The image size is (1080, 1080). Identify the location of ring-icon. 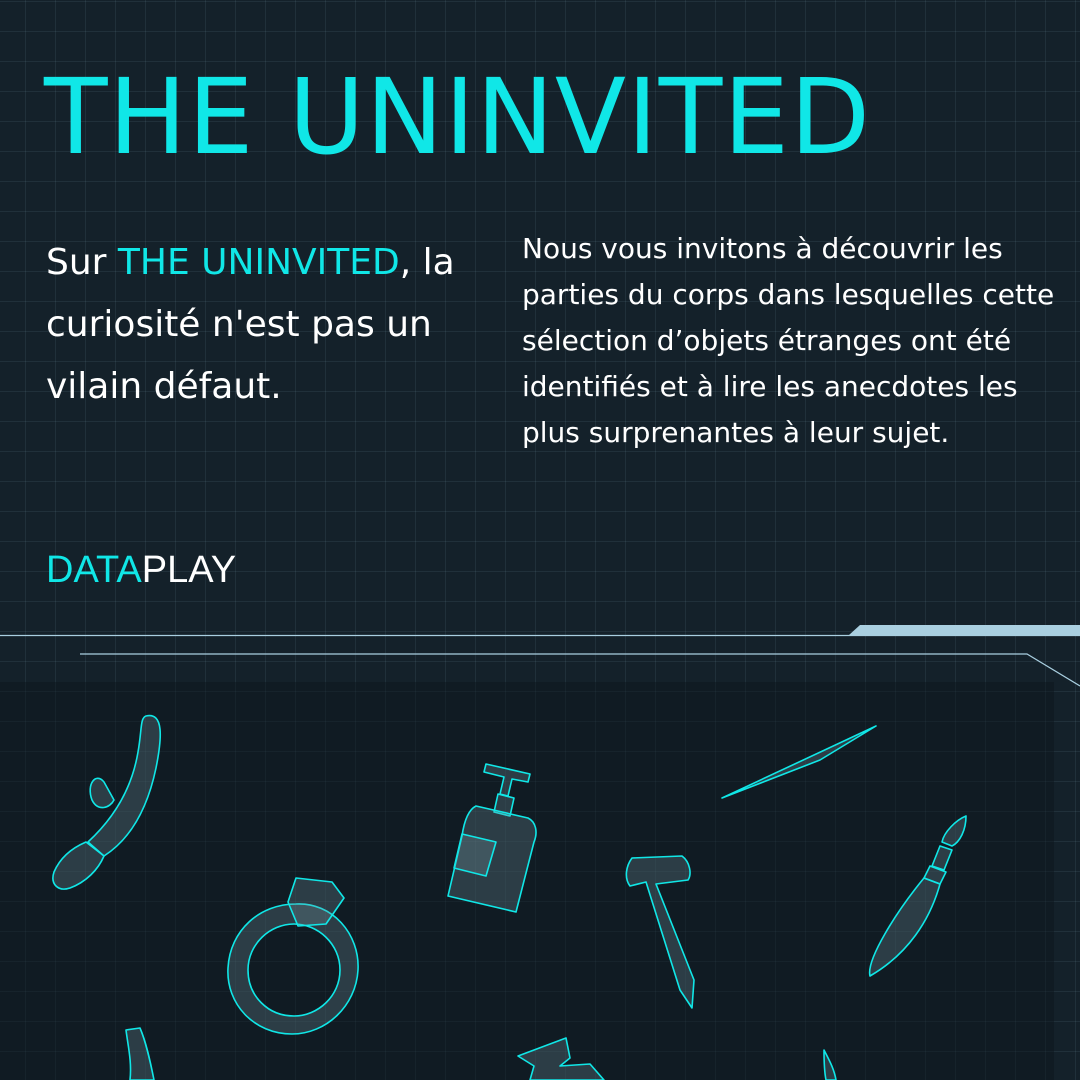
(293, 956).